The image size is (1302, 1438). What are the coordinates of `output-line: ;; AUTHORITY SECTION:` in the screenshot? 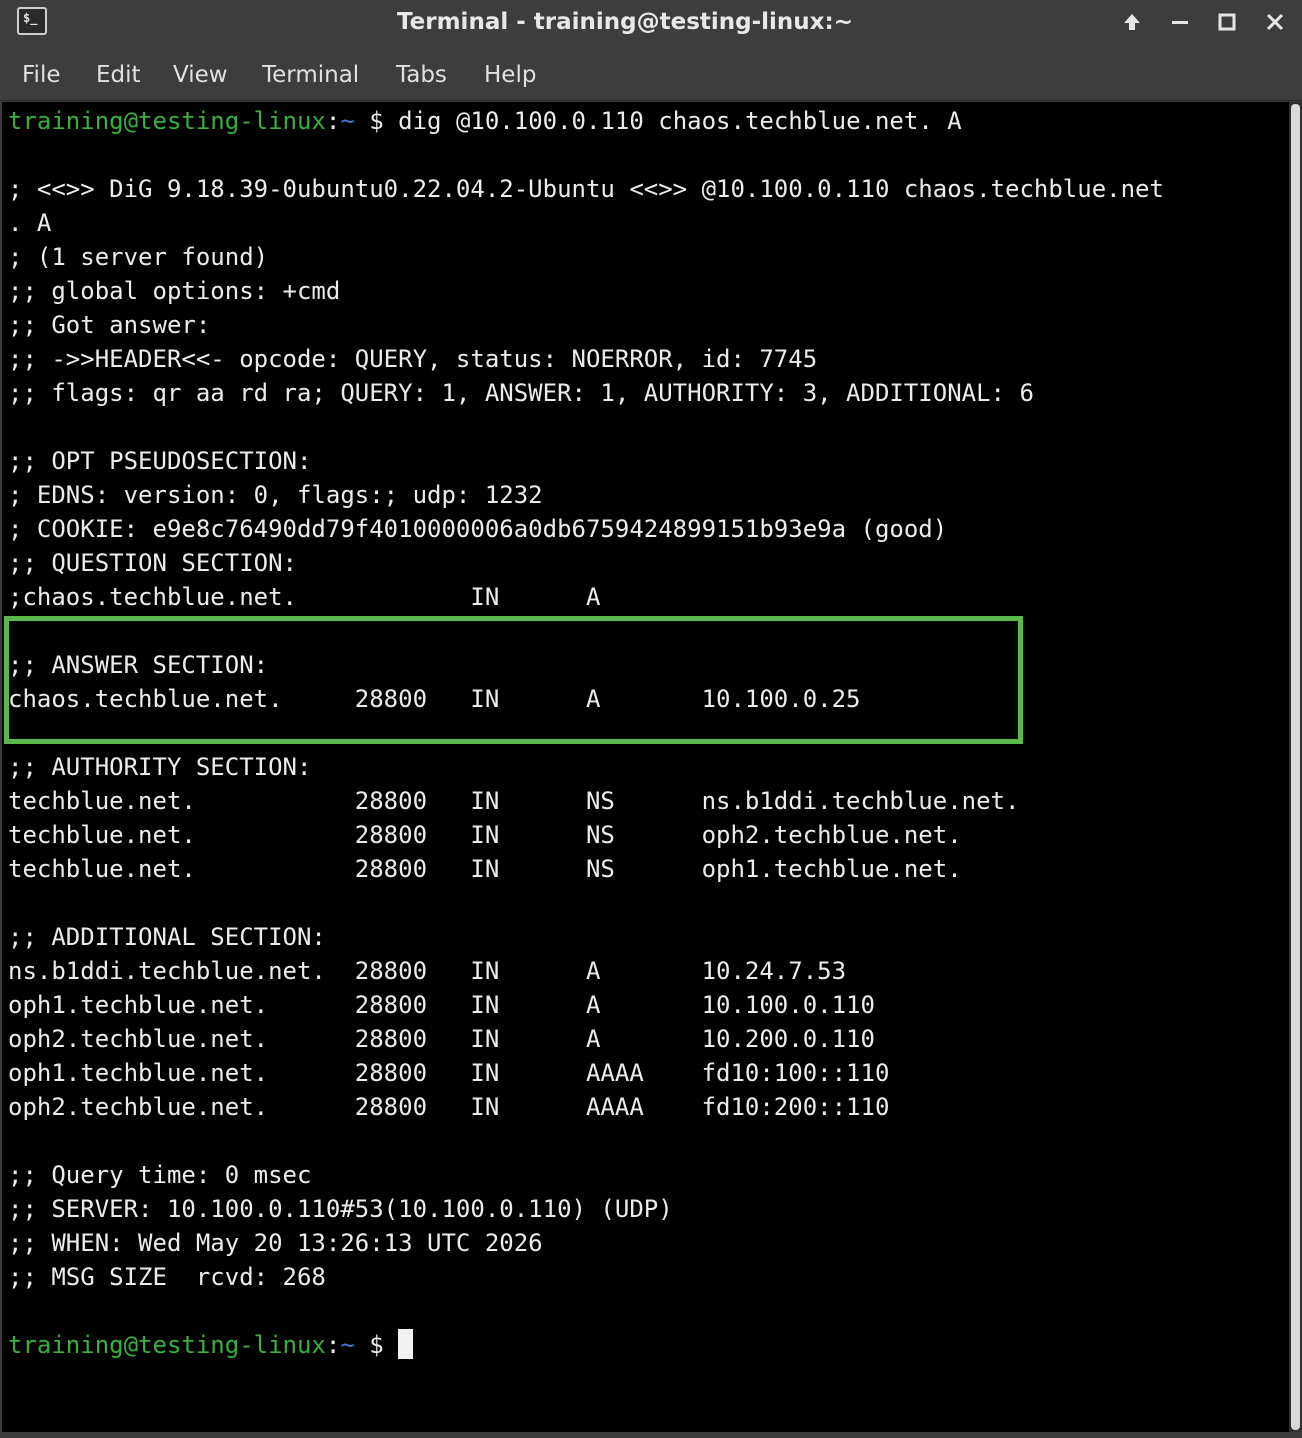 It's located at (160, 767).